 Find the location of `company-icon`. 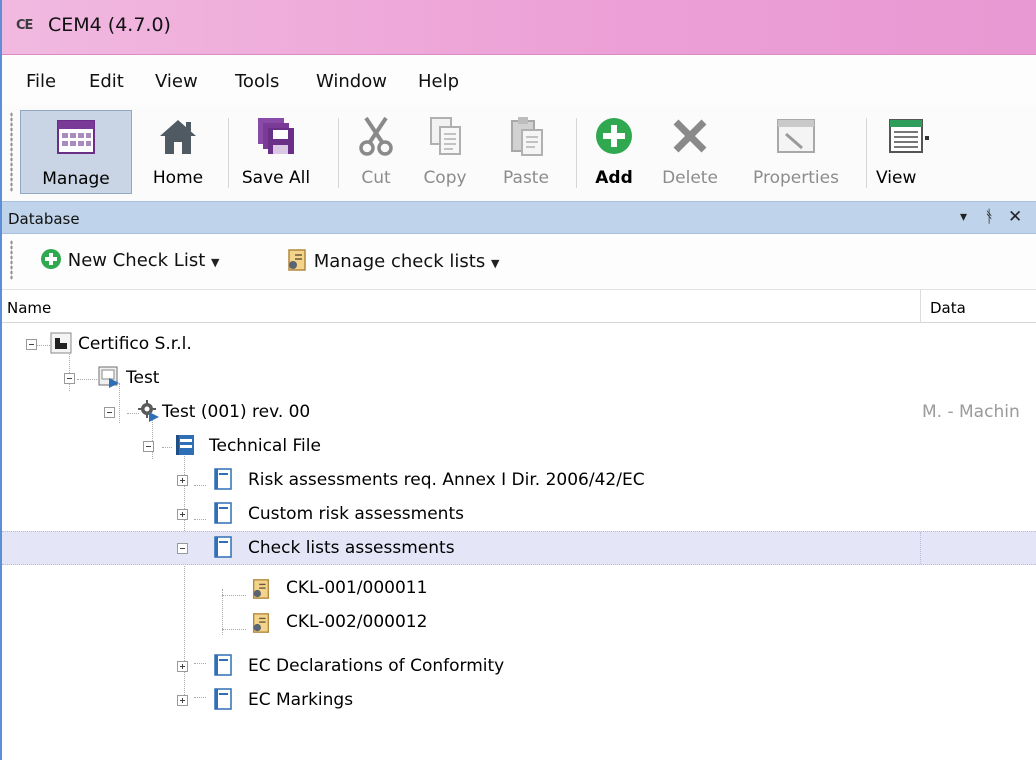

company-icon is located at coordinates (61, 343).